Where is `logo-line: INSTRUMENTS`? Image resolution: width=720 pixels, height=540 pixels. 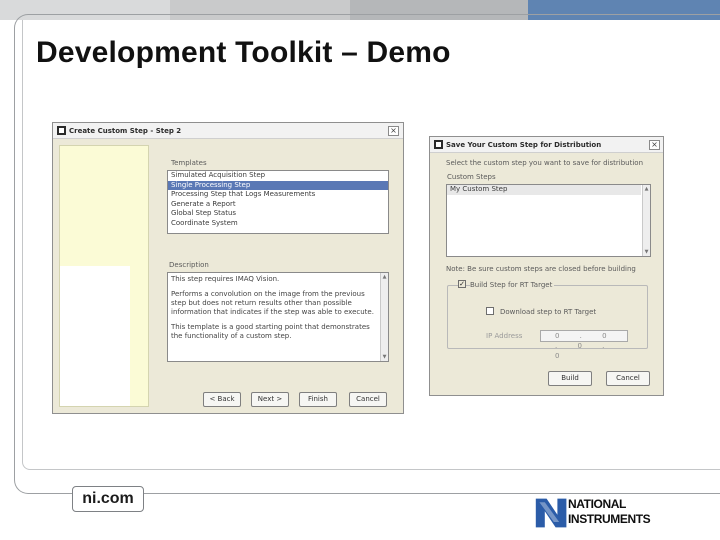
logo-line: INSTRUMENTS is located at coordinates (609, 519).